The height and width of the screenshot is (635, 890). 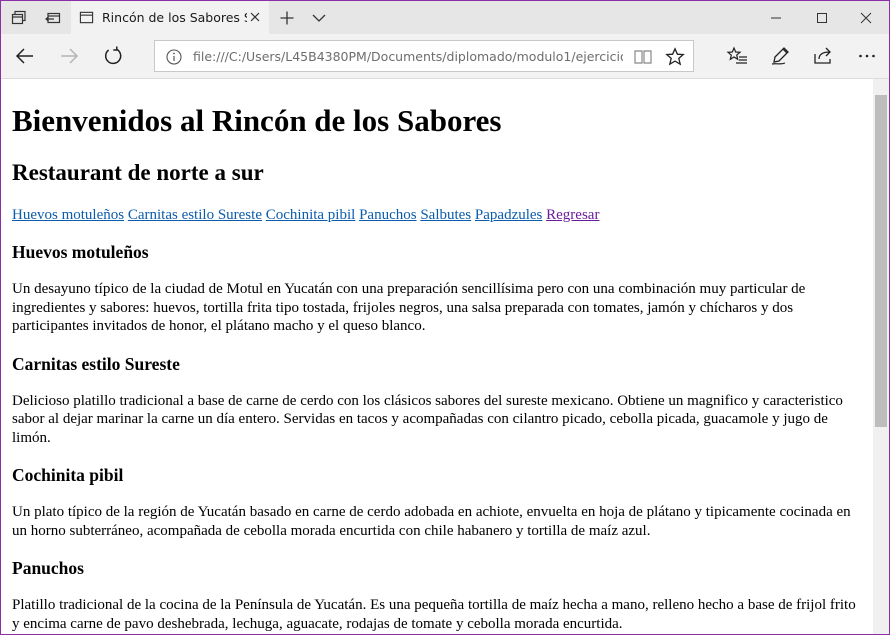 What do you see at coordinates (86, 17) in the screenshot?
I see `page-icon` at bounding box center [86, 17].